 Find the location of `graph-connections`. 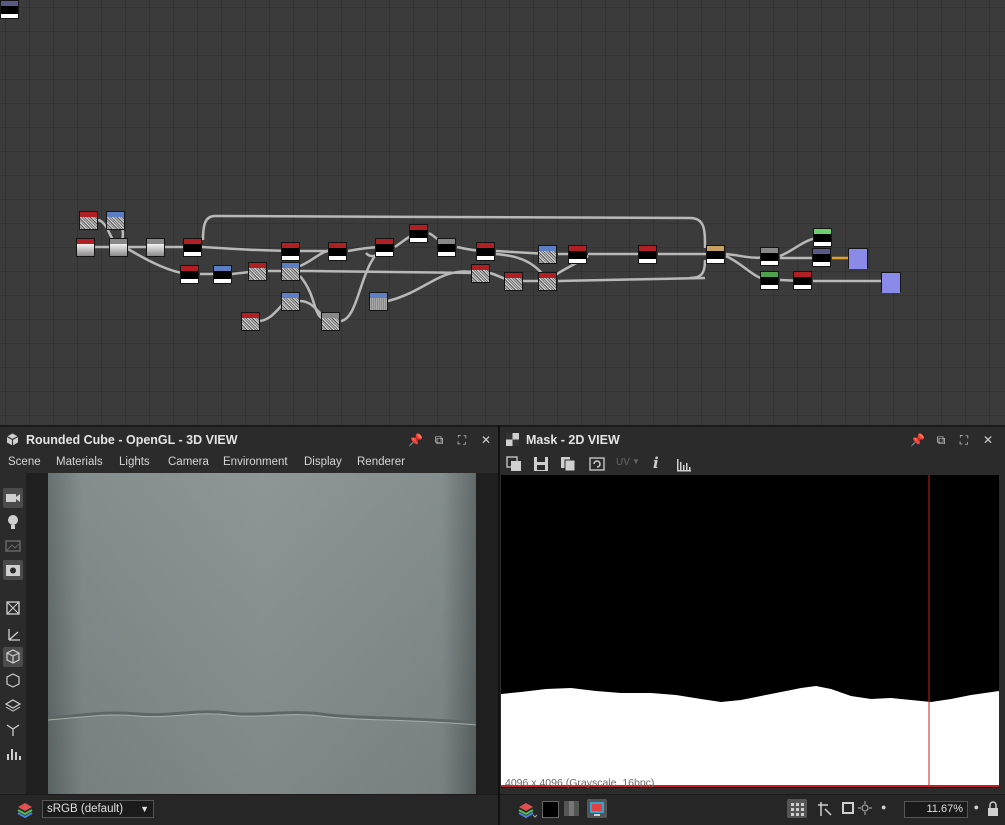

graph-connections is located at coordinates (492, 268).